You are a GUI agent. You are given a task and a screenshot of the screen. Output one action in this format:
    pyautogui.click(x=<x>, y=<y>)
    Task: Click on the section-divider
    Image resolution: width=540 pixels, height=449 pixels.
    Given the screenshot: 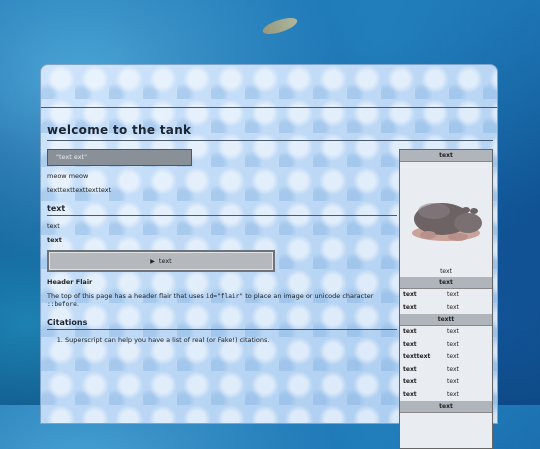 What is the action you would take?
    pyautogui.click(x=222, y=215)
    